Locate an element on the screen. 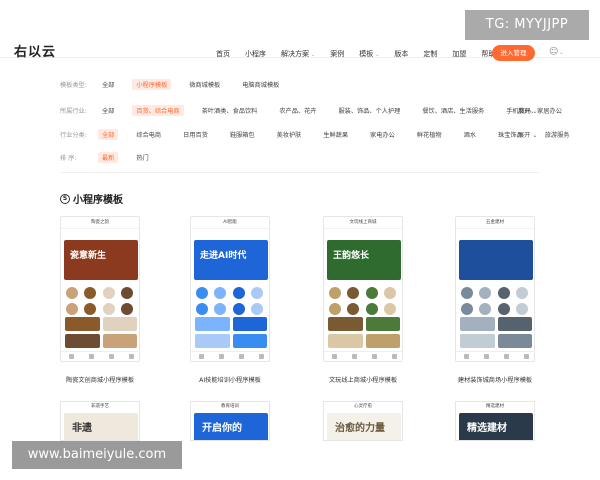  template-card: 陶瓷之韵 瓷意新生 is located at coordinates (100, 289).